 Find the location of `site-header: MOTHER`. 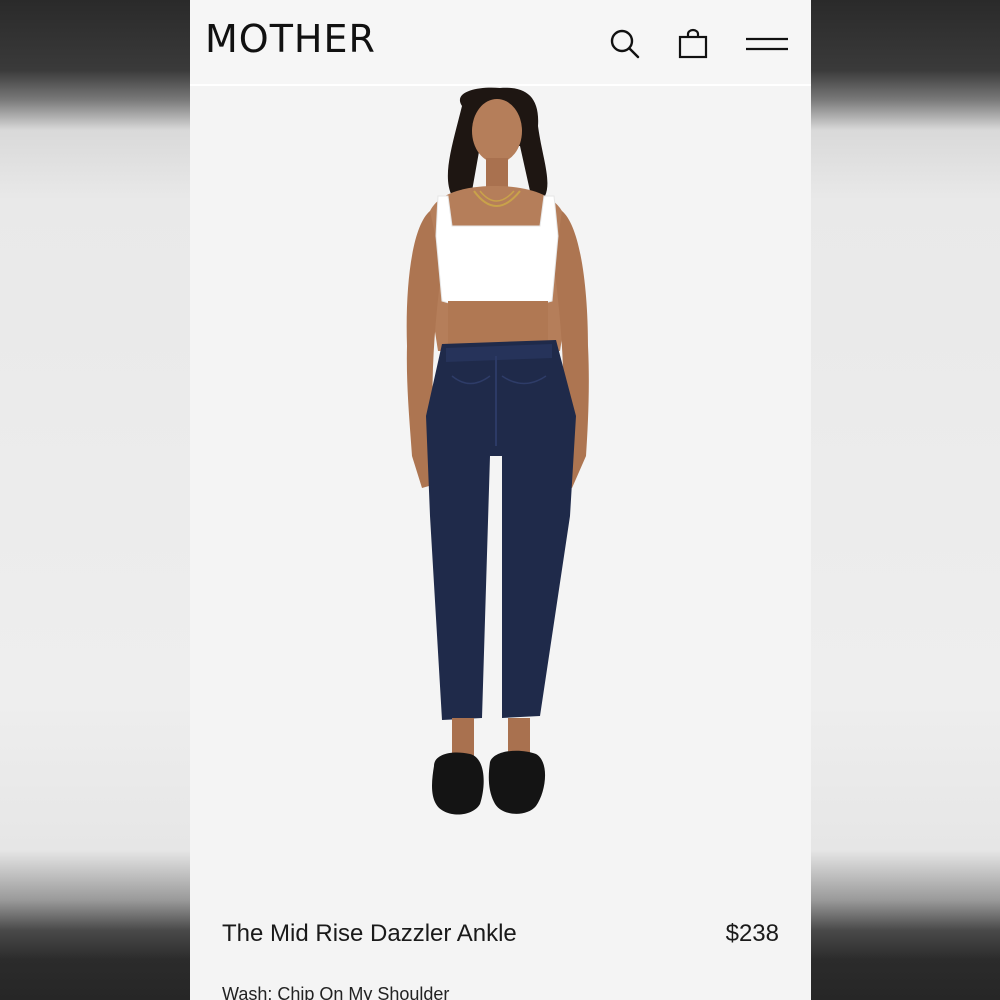

site-header: MOTHER is located at coordinates (500, 43).